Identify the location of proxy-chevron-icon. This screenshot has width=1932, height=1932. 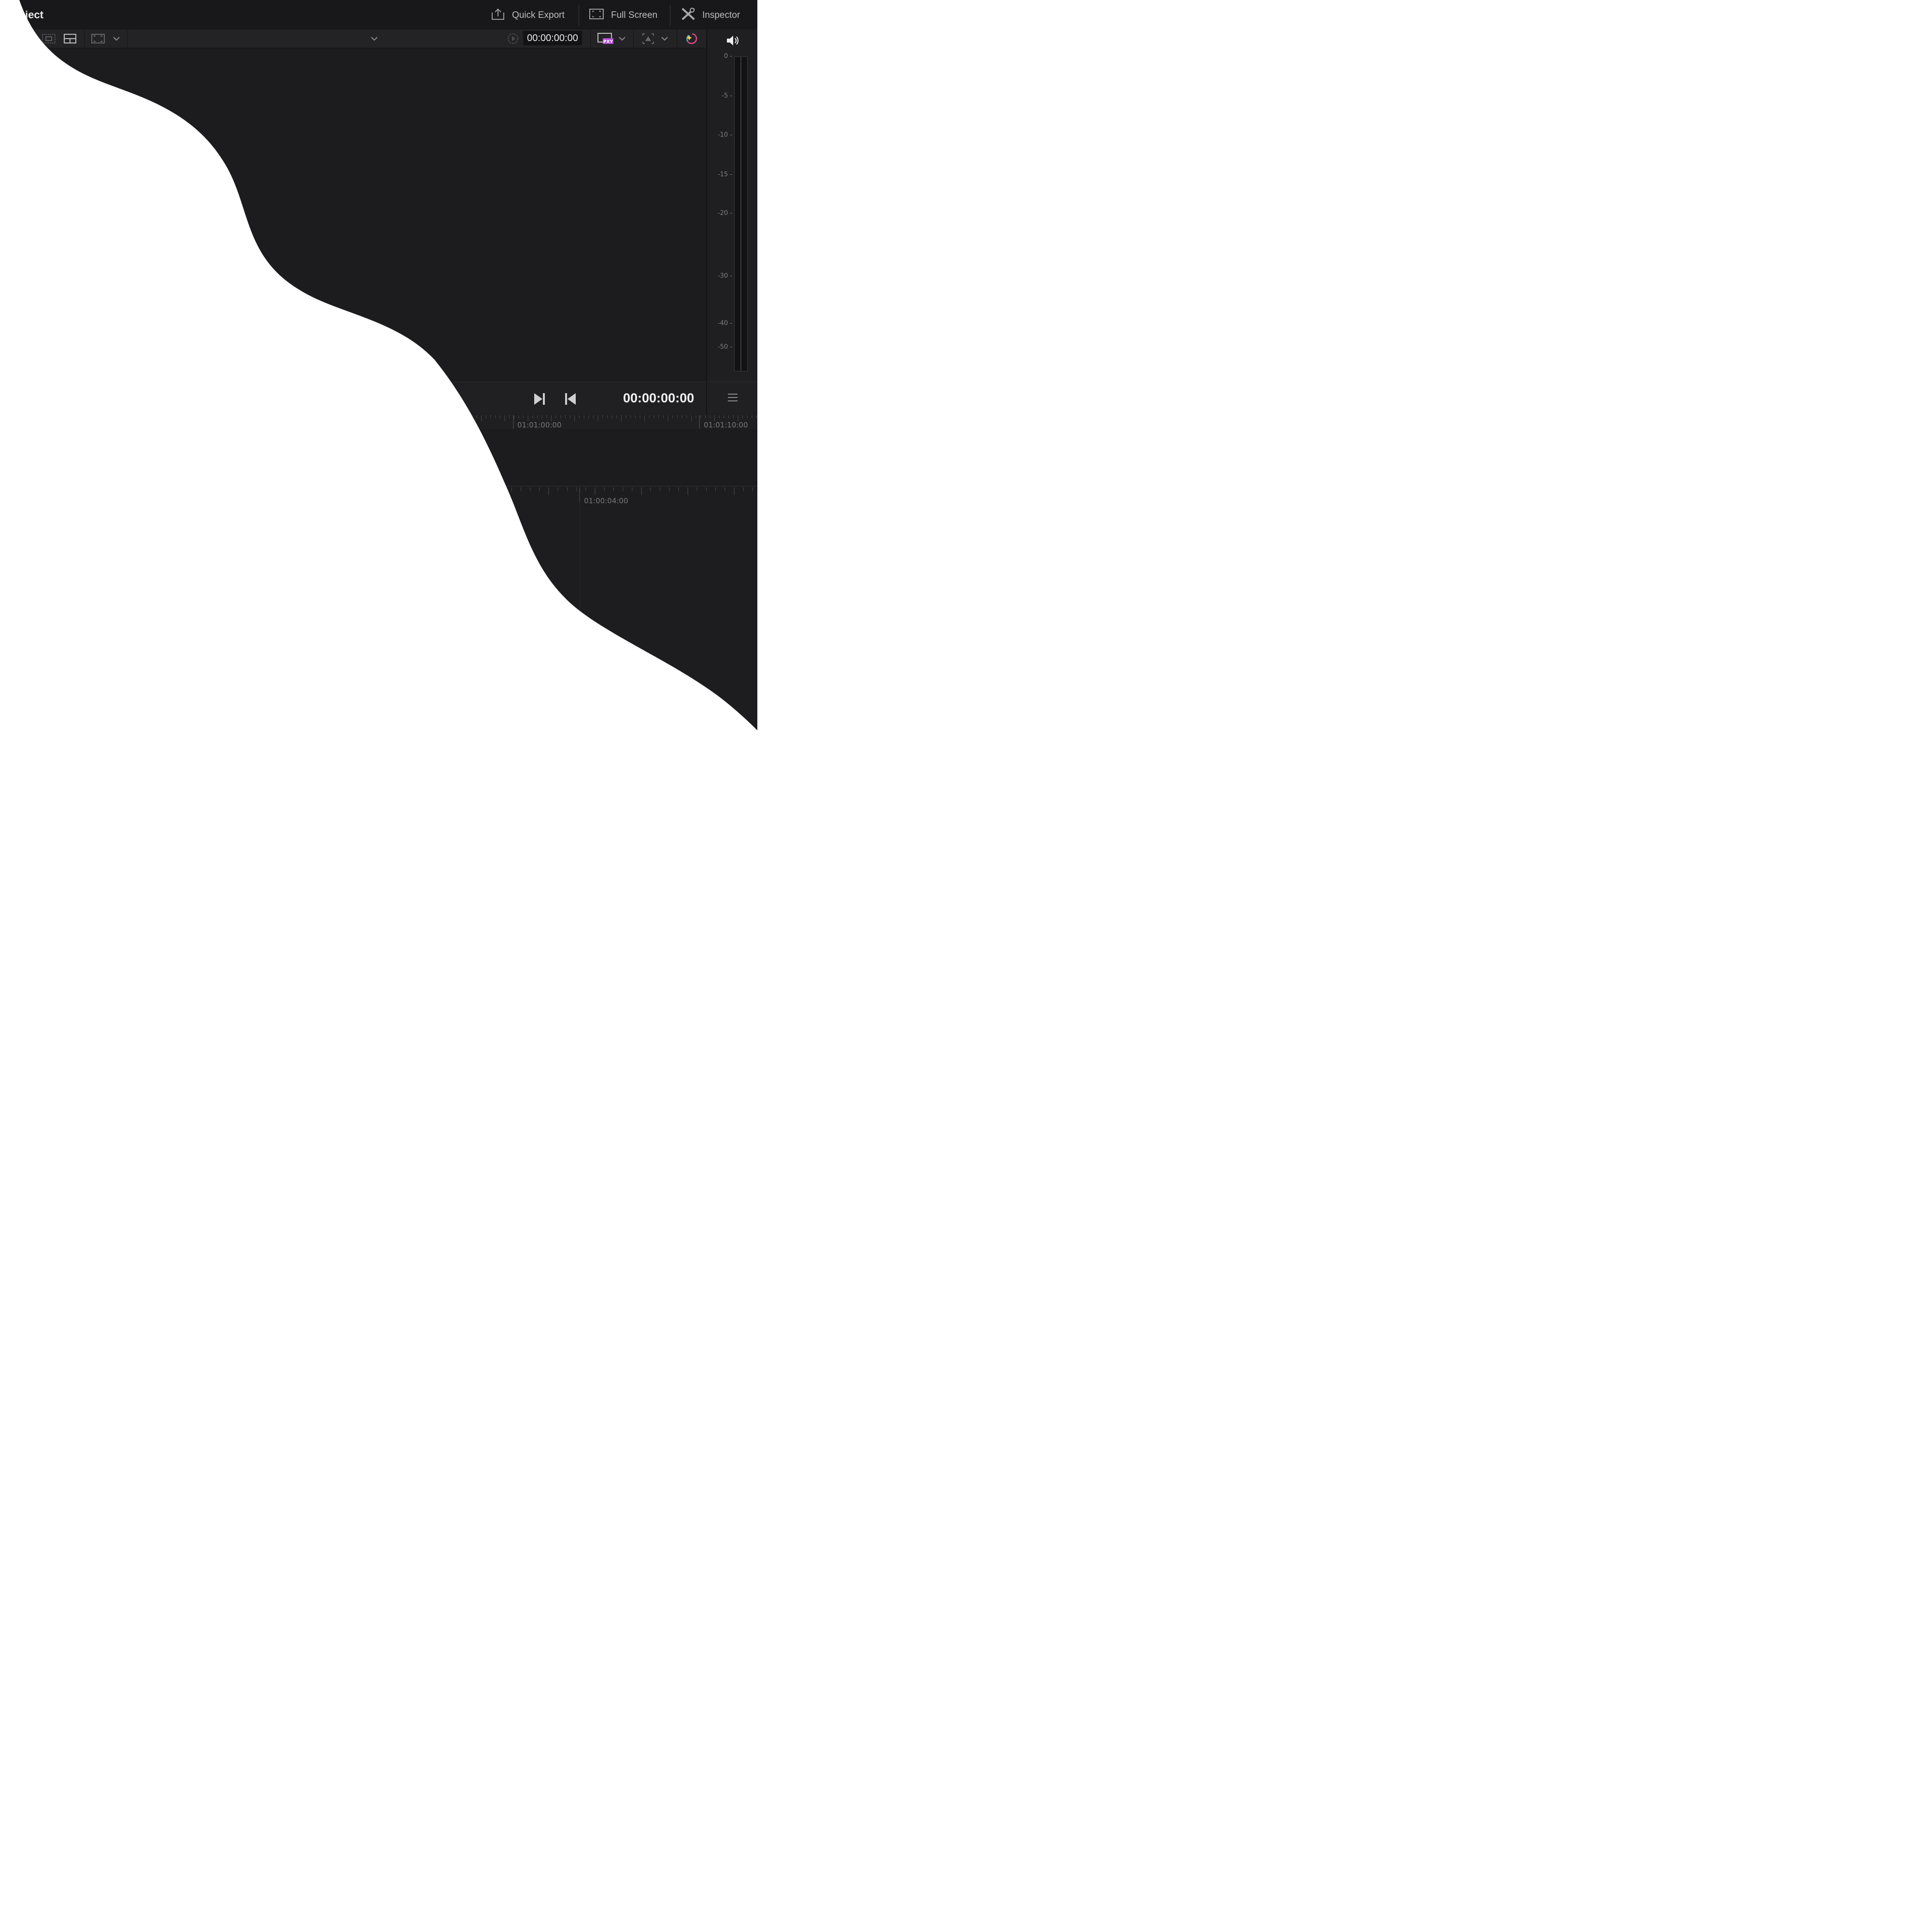
(622, 38).